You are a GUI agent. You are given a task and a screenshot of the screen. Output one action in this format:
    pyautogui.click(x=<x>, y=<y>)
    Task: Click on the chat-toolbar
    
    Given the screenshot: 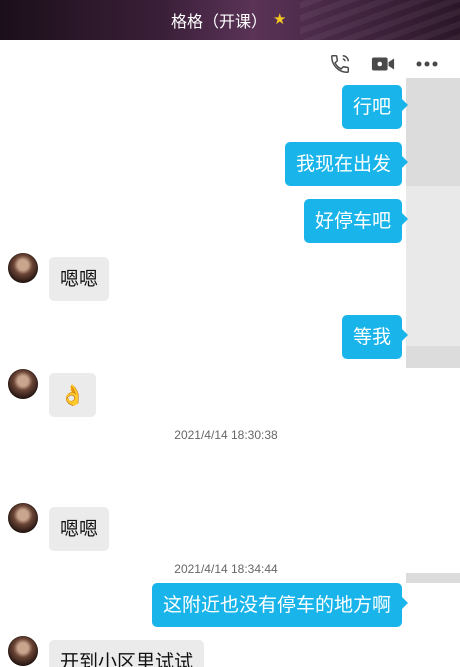 What is the action you would take?
    pyautogui.click(x=230, y=63)
    